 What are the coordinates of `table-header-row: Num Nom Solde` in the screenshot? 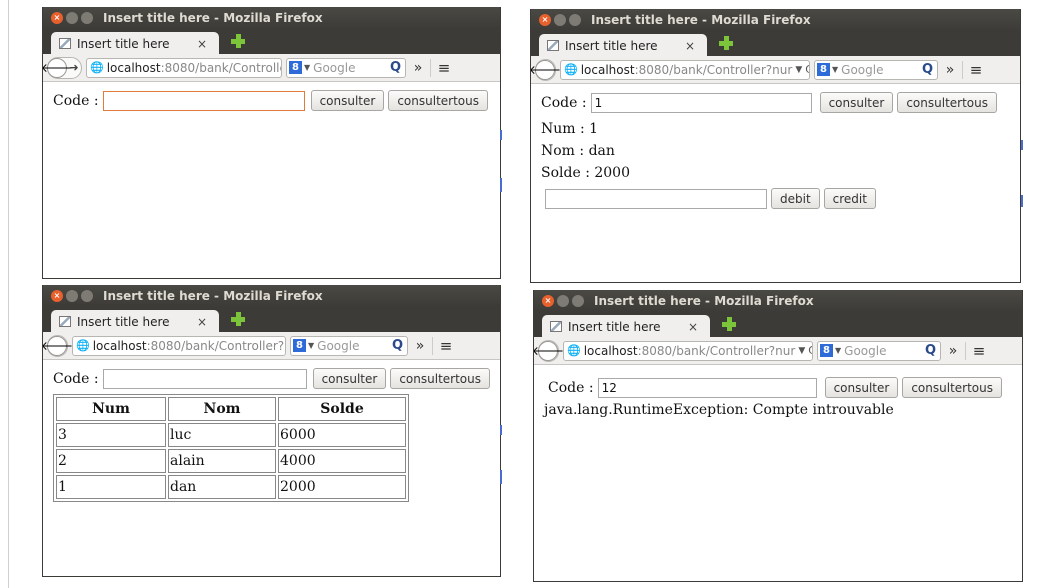 It's located at (231, 409).